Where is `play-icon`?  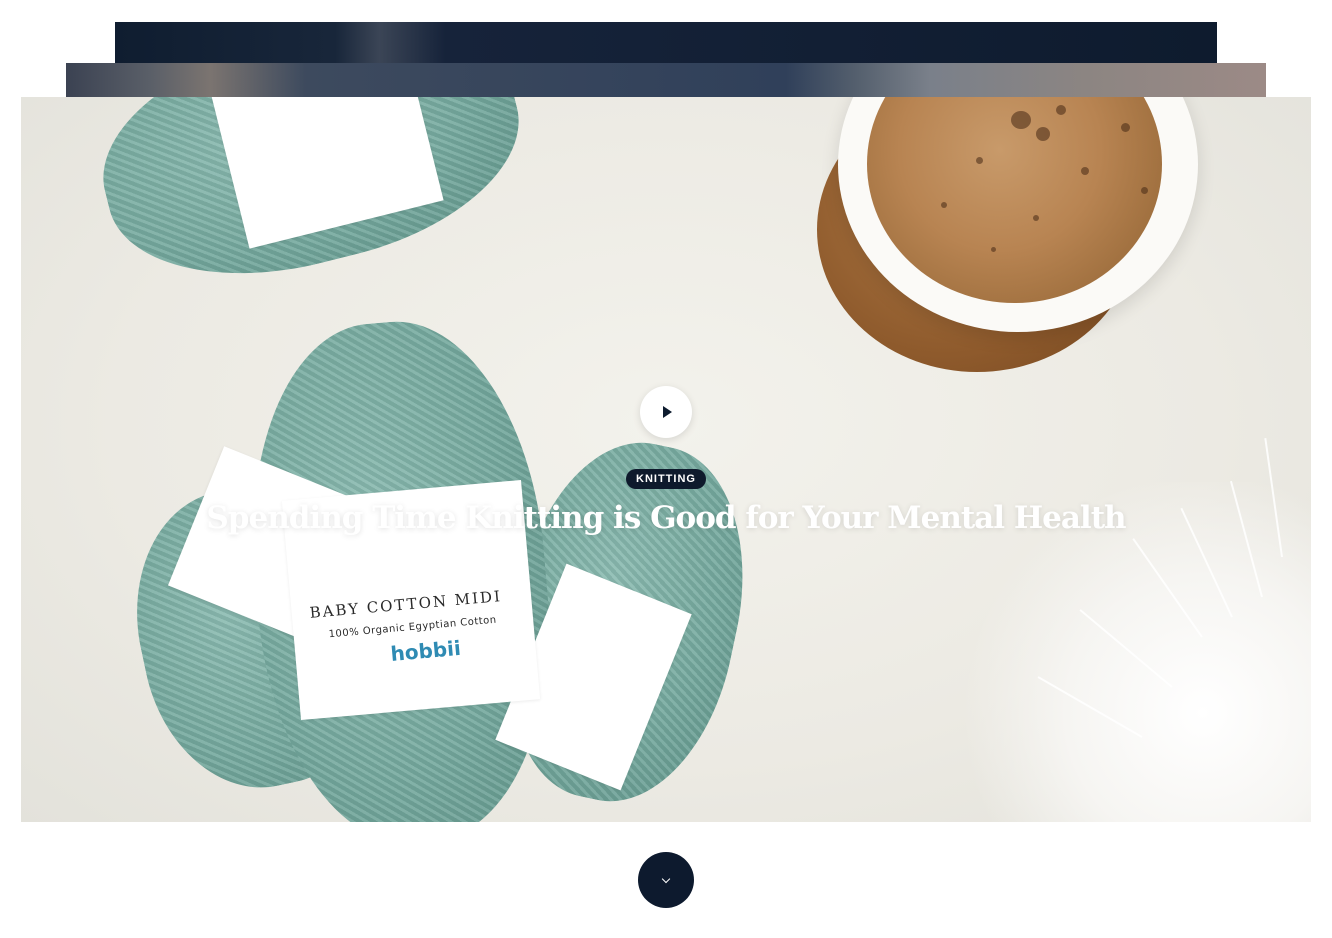 play-icon is located at coordinates (667, 412).